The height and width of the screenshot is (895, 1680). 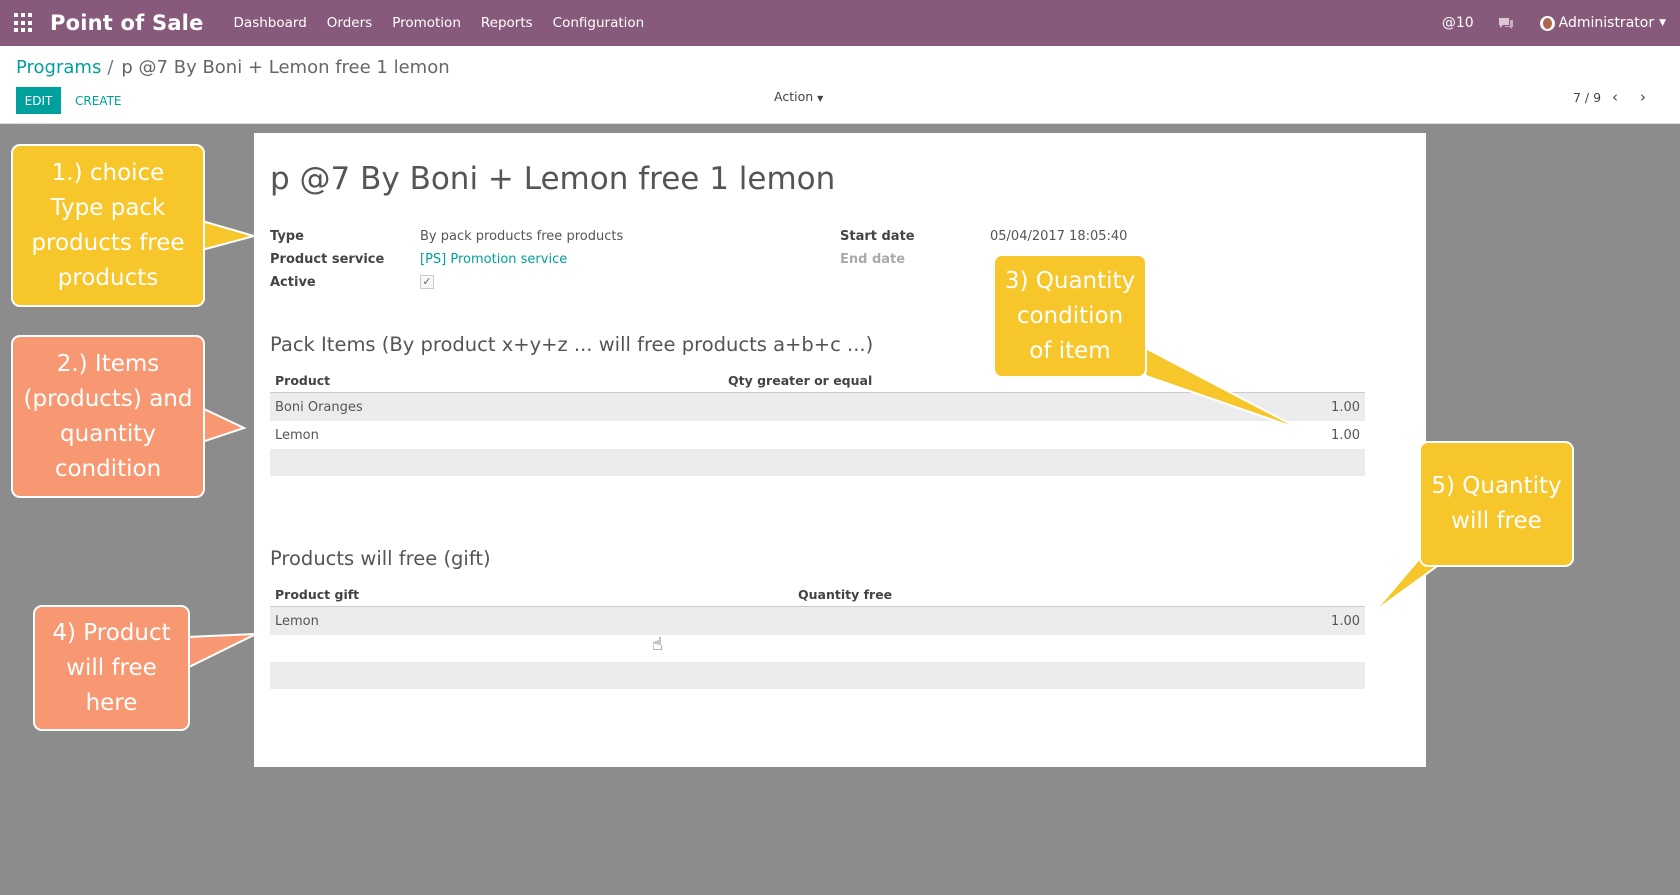 What do you see at coordinates (1606, 23) in the screenshot?
I see `user-name: Administrator` at bounding box center [1606, 23].